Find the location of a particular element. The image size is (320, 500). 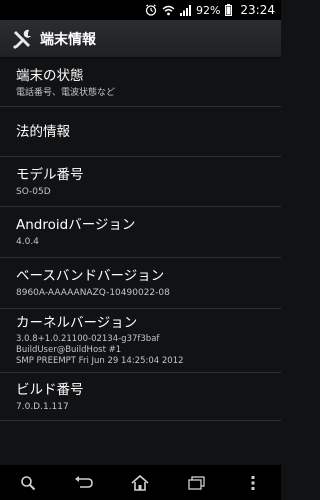

list-item-android-version: Androidバージョン 4.0.4 is located at coordinates (140, 232).